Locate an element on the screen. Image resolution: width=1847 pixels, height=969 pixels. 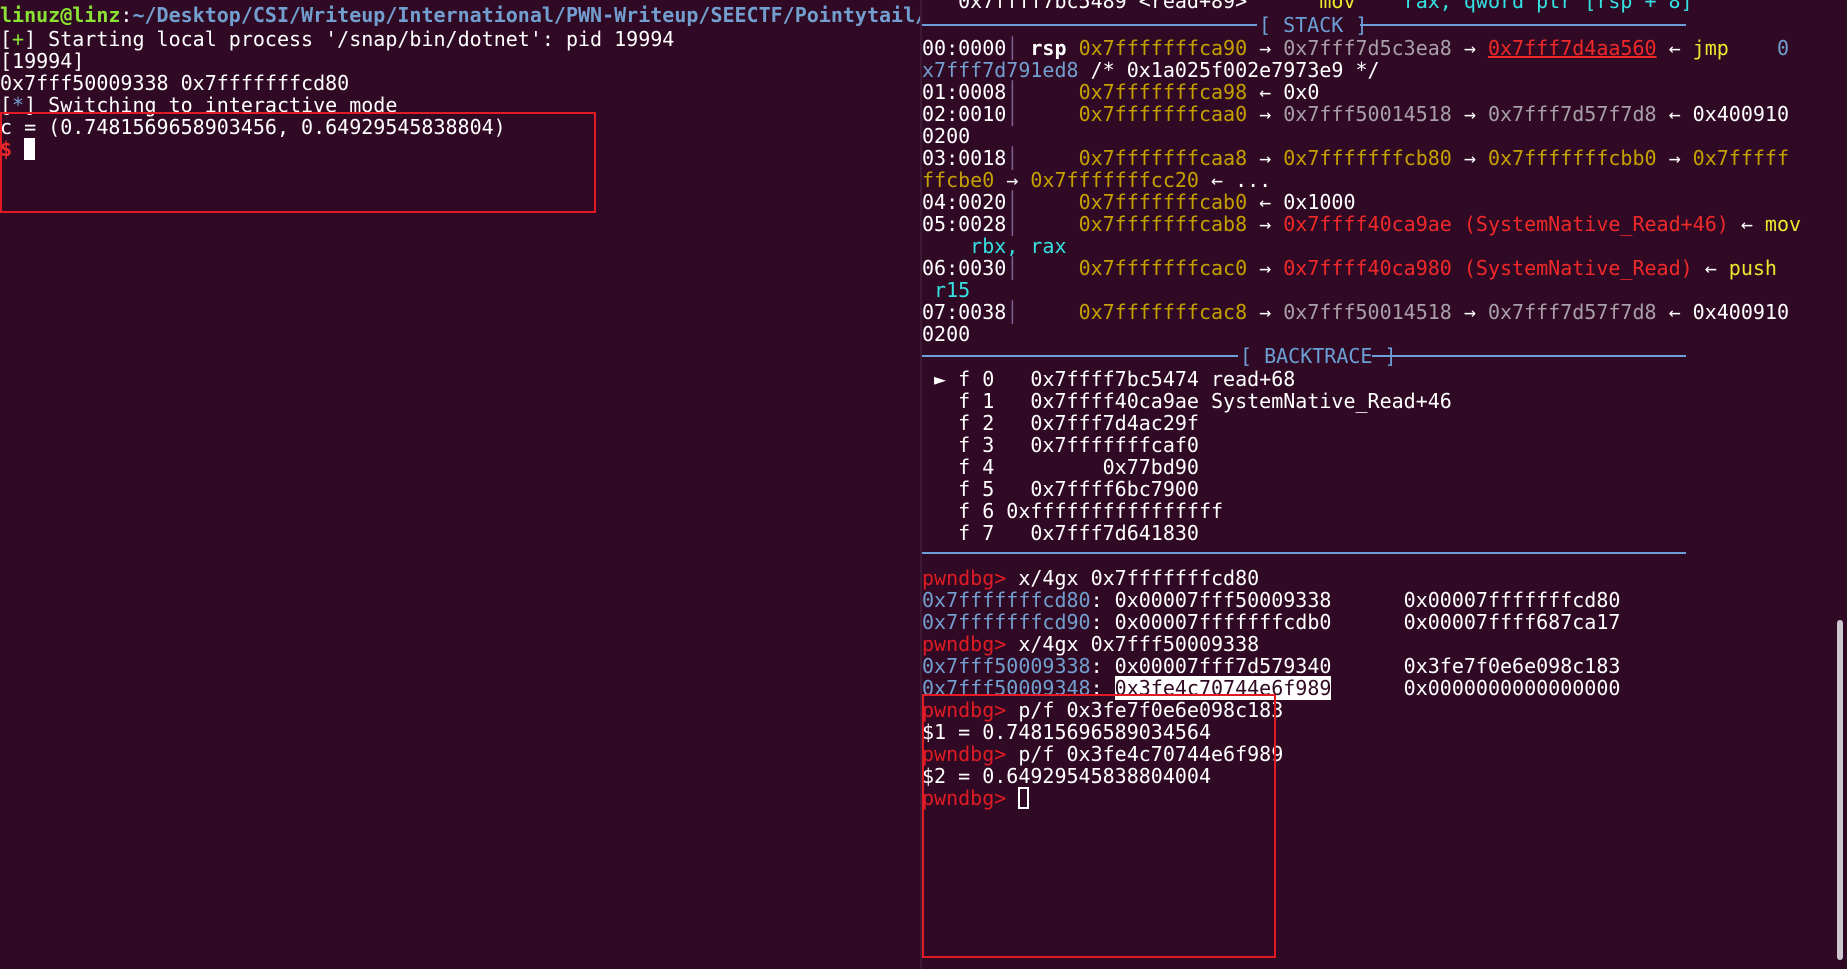
stack-ptr: 0x7fffff is located at coordinates (1740, 158).